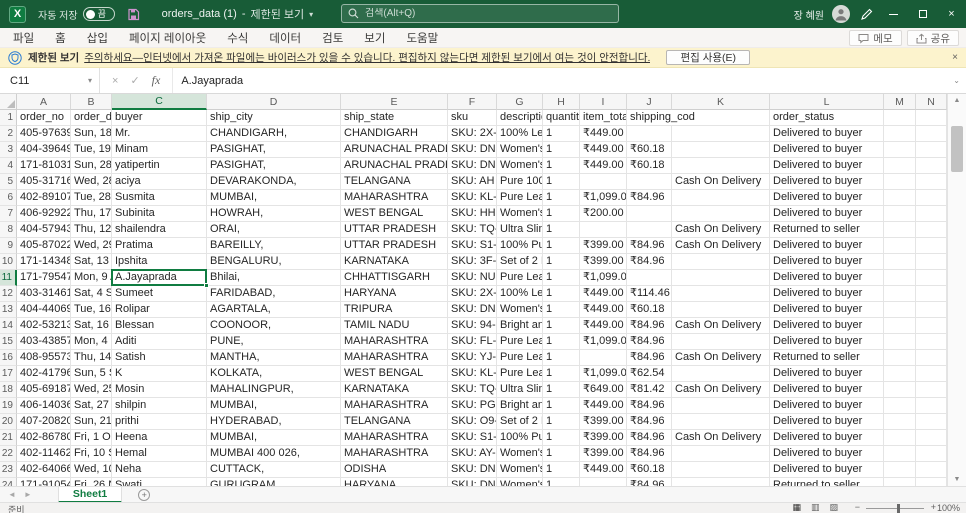 The width and height of the screenshot is (966, 513). Describe the element at coordinates (721, 390) in the screenshot. I see `cell-K18: Cash On Delivery` at that location.